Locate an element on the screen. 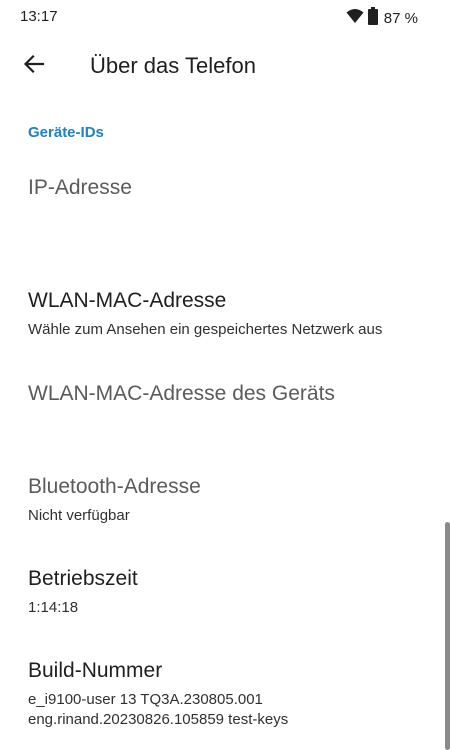 This screenshot has height=750, width=450. battery-percentage: 87 % is located at coordinates (400, 18).